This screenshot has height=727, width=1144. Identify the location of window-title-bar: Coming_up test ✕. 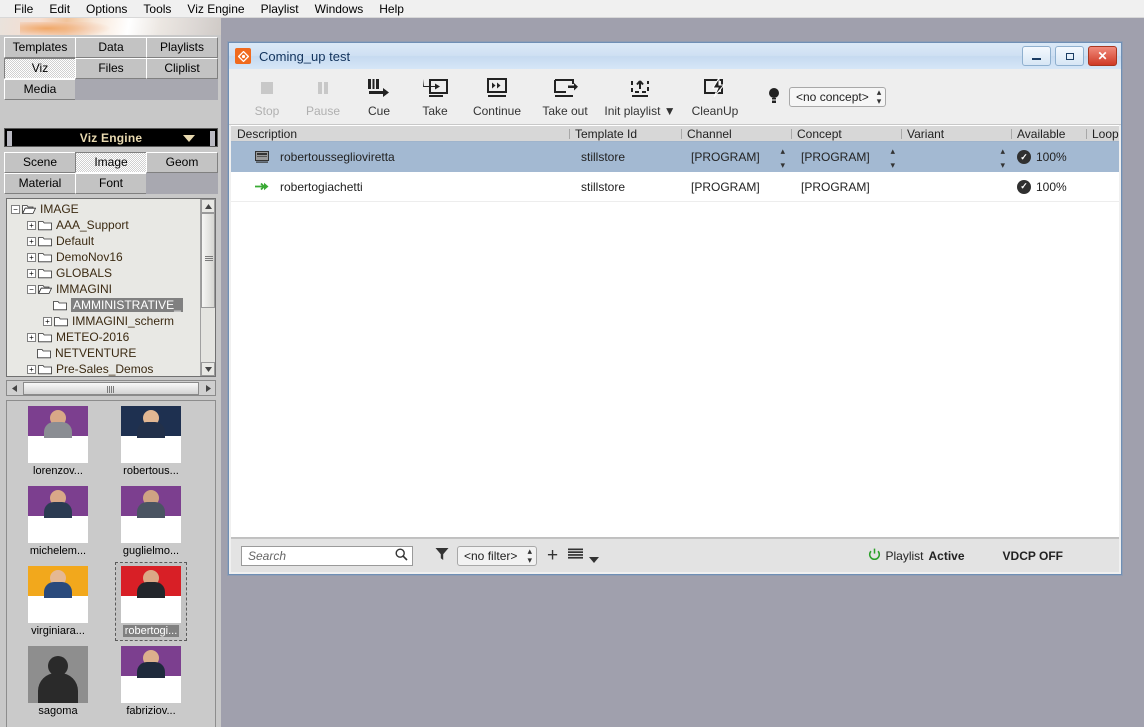
(675, 56).